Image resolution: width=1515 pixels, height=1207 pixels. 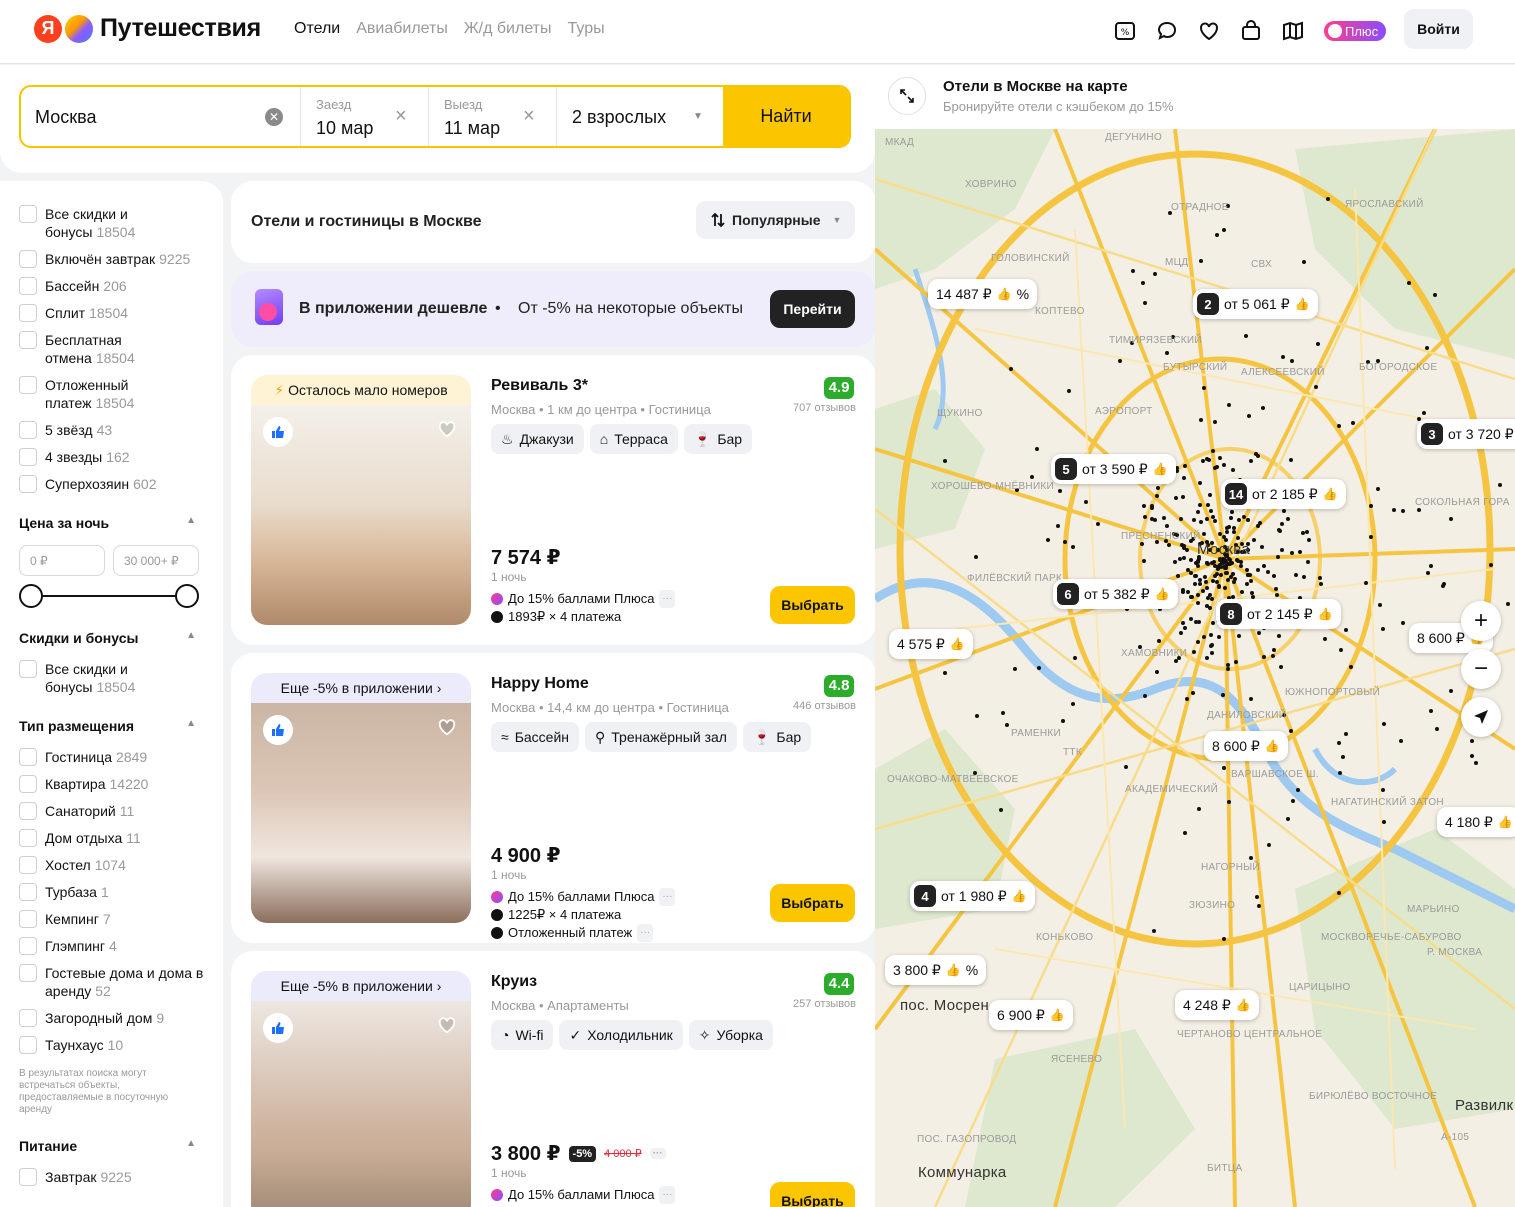 I want to click on filter-option: Включён завтрак 9225, so click(x=121, y=259).